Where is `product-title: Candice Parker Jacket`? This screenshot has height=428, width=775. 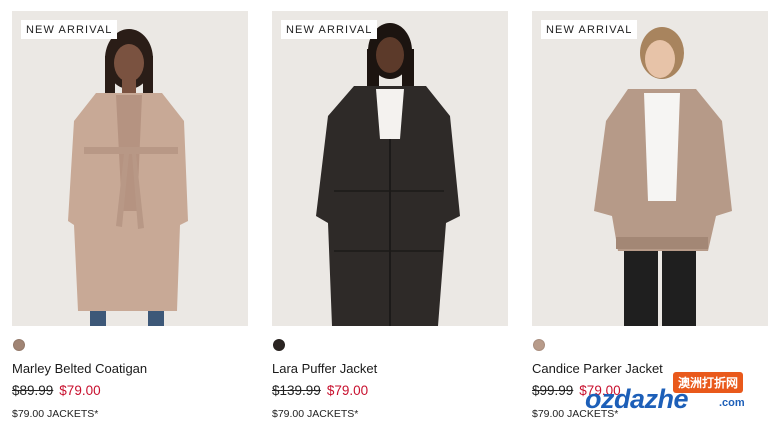 product-title: Candice Parker Jacket is located at coordinates (597, 368).